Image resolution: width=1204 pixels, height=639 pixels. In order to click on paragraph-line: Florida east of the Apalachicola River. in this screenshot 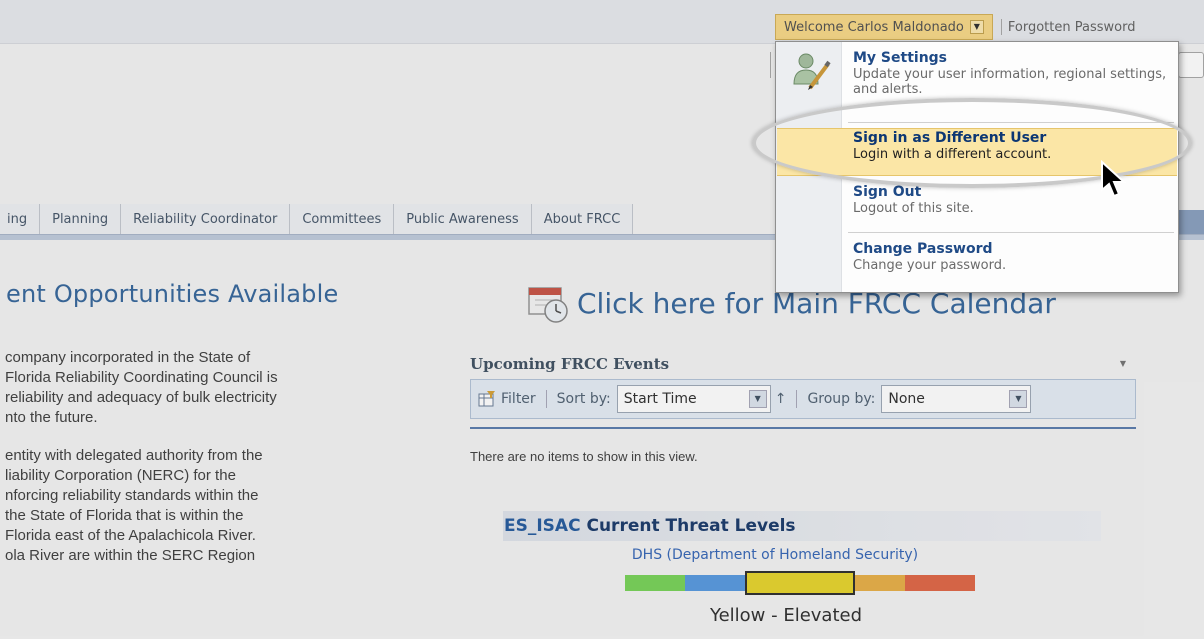, I will do `click(130, 535)`.